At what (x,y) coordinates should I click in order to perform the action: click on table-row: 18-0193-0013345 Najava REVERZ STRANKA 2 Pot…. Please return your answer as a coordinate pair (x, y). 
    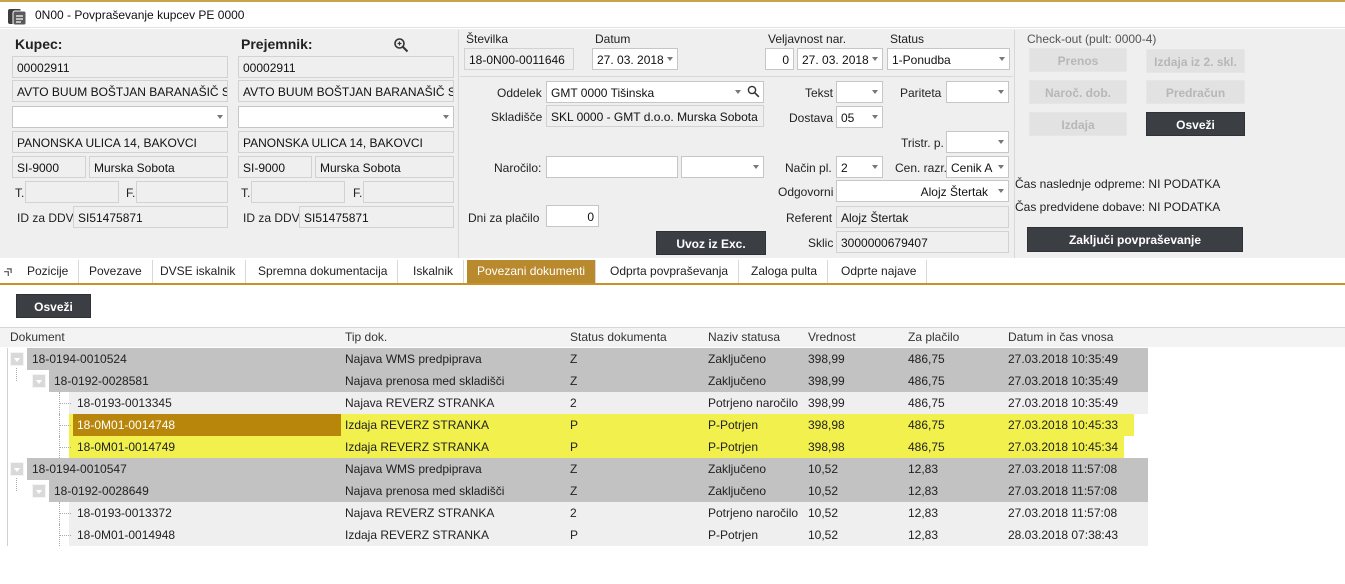
    Looking at the image, I should click on (577, 403).